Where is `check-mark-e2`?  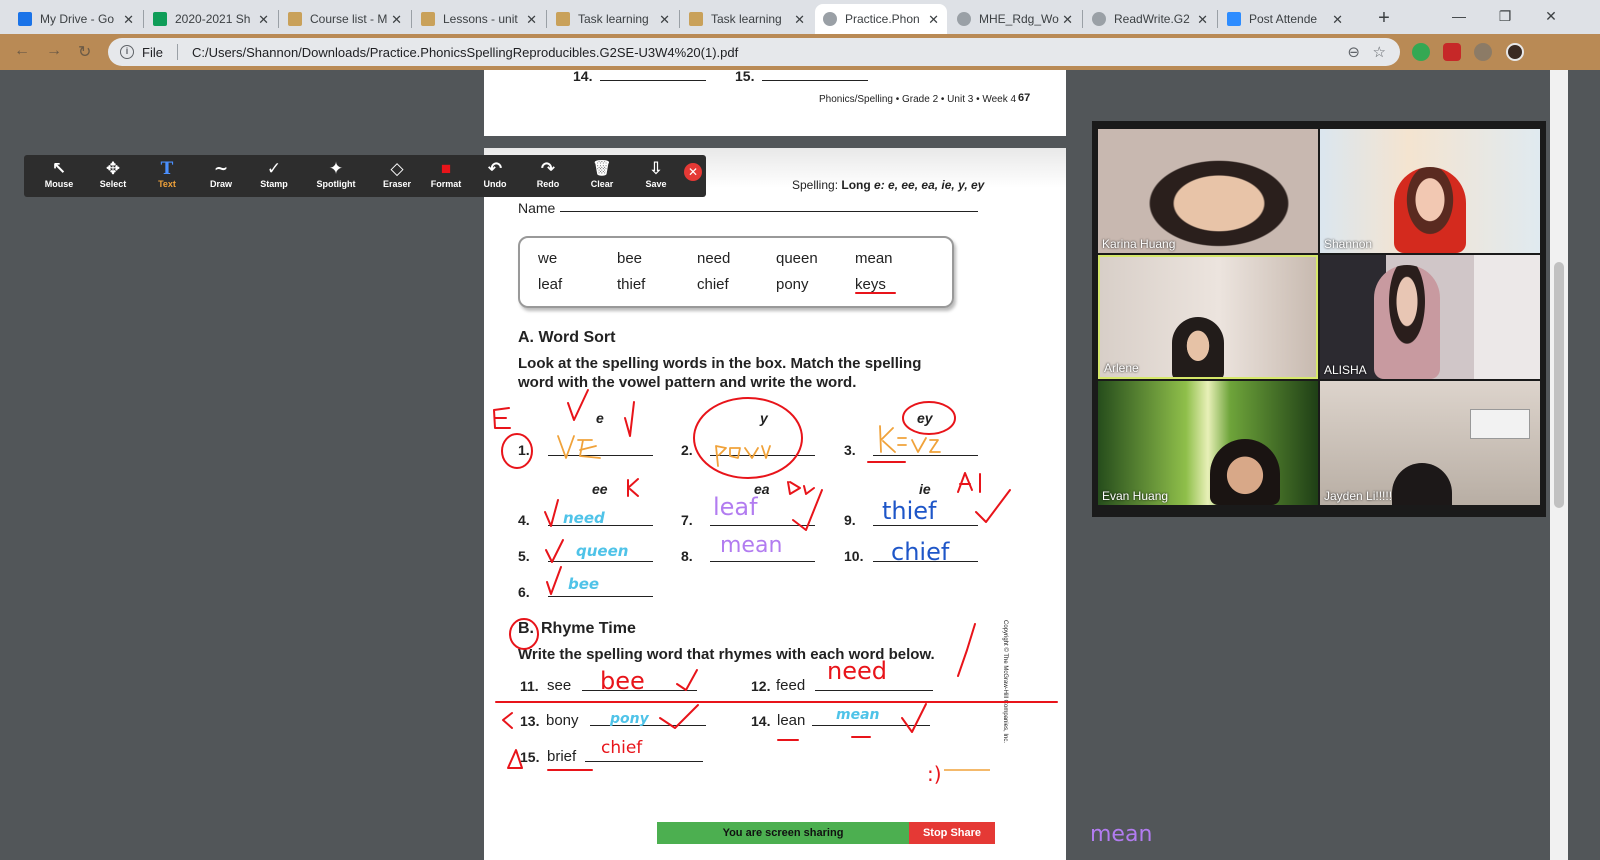 check-mark-e2 is located at coordinates (629, 419).